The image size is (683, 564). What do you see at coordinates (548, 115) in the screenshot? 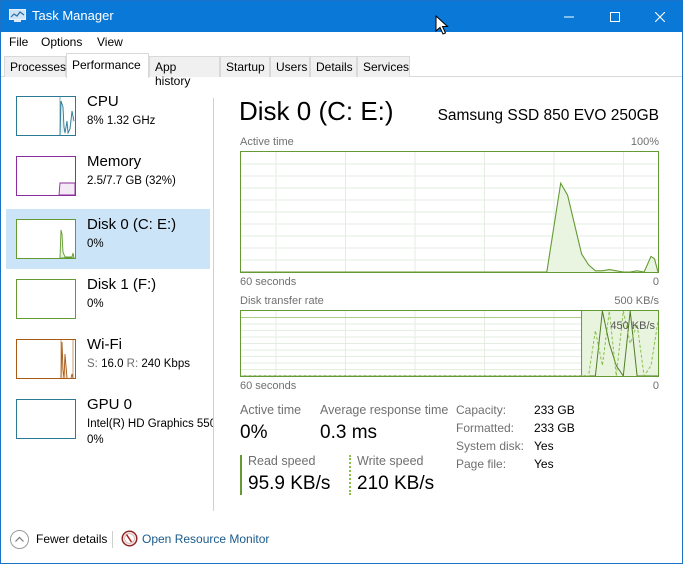
I see `disk-model: Samsung SSD 850 EVO 250GB` at bounding box center [548, 115].